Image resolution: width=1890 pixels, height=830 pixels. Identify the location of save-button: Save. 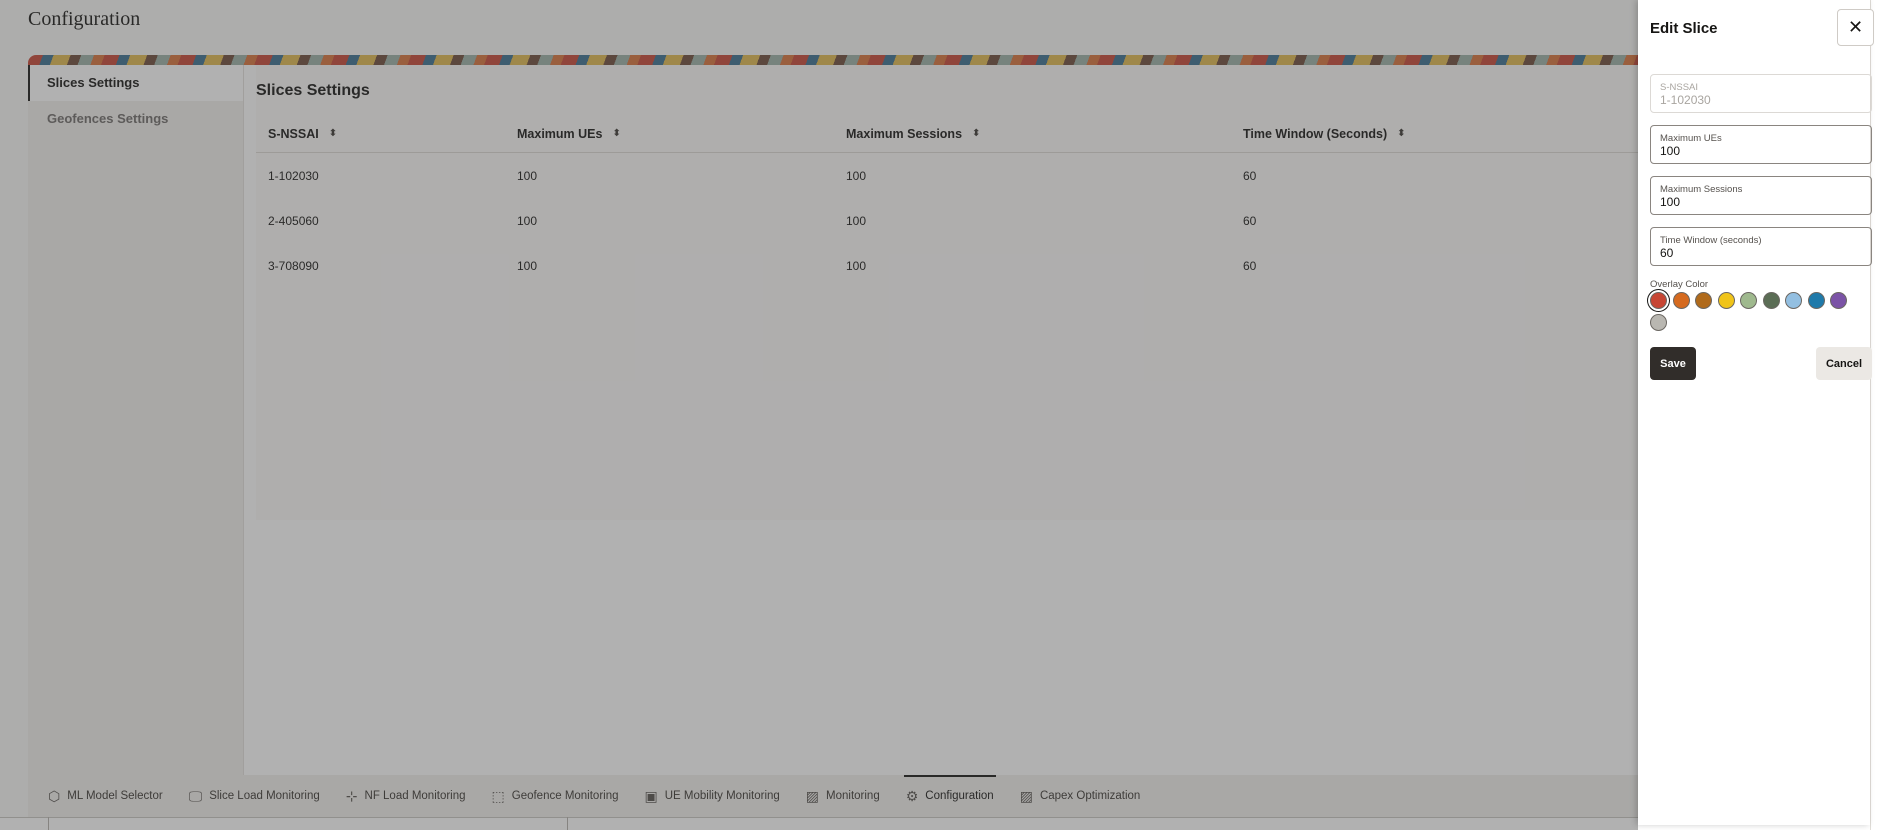
(1673, 363).